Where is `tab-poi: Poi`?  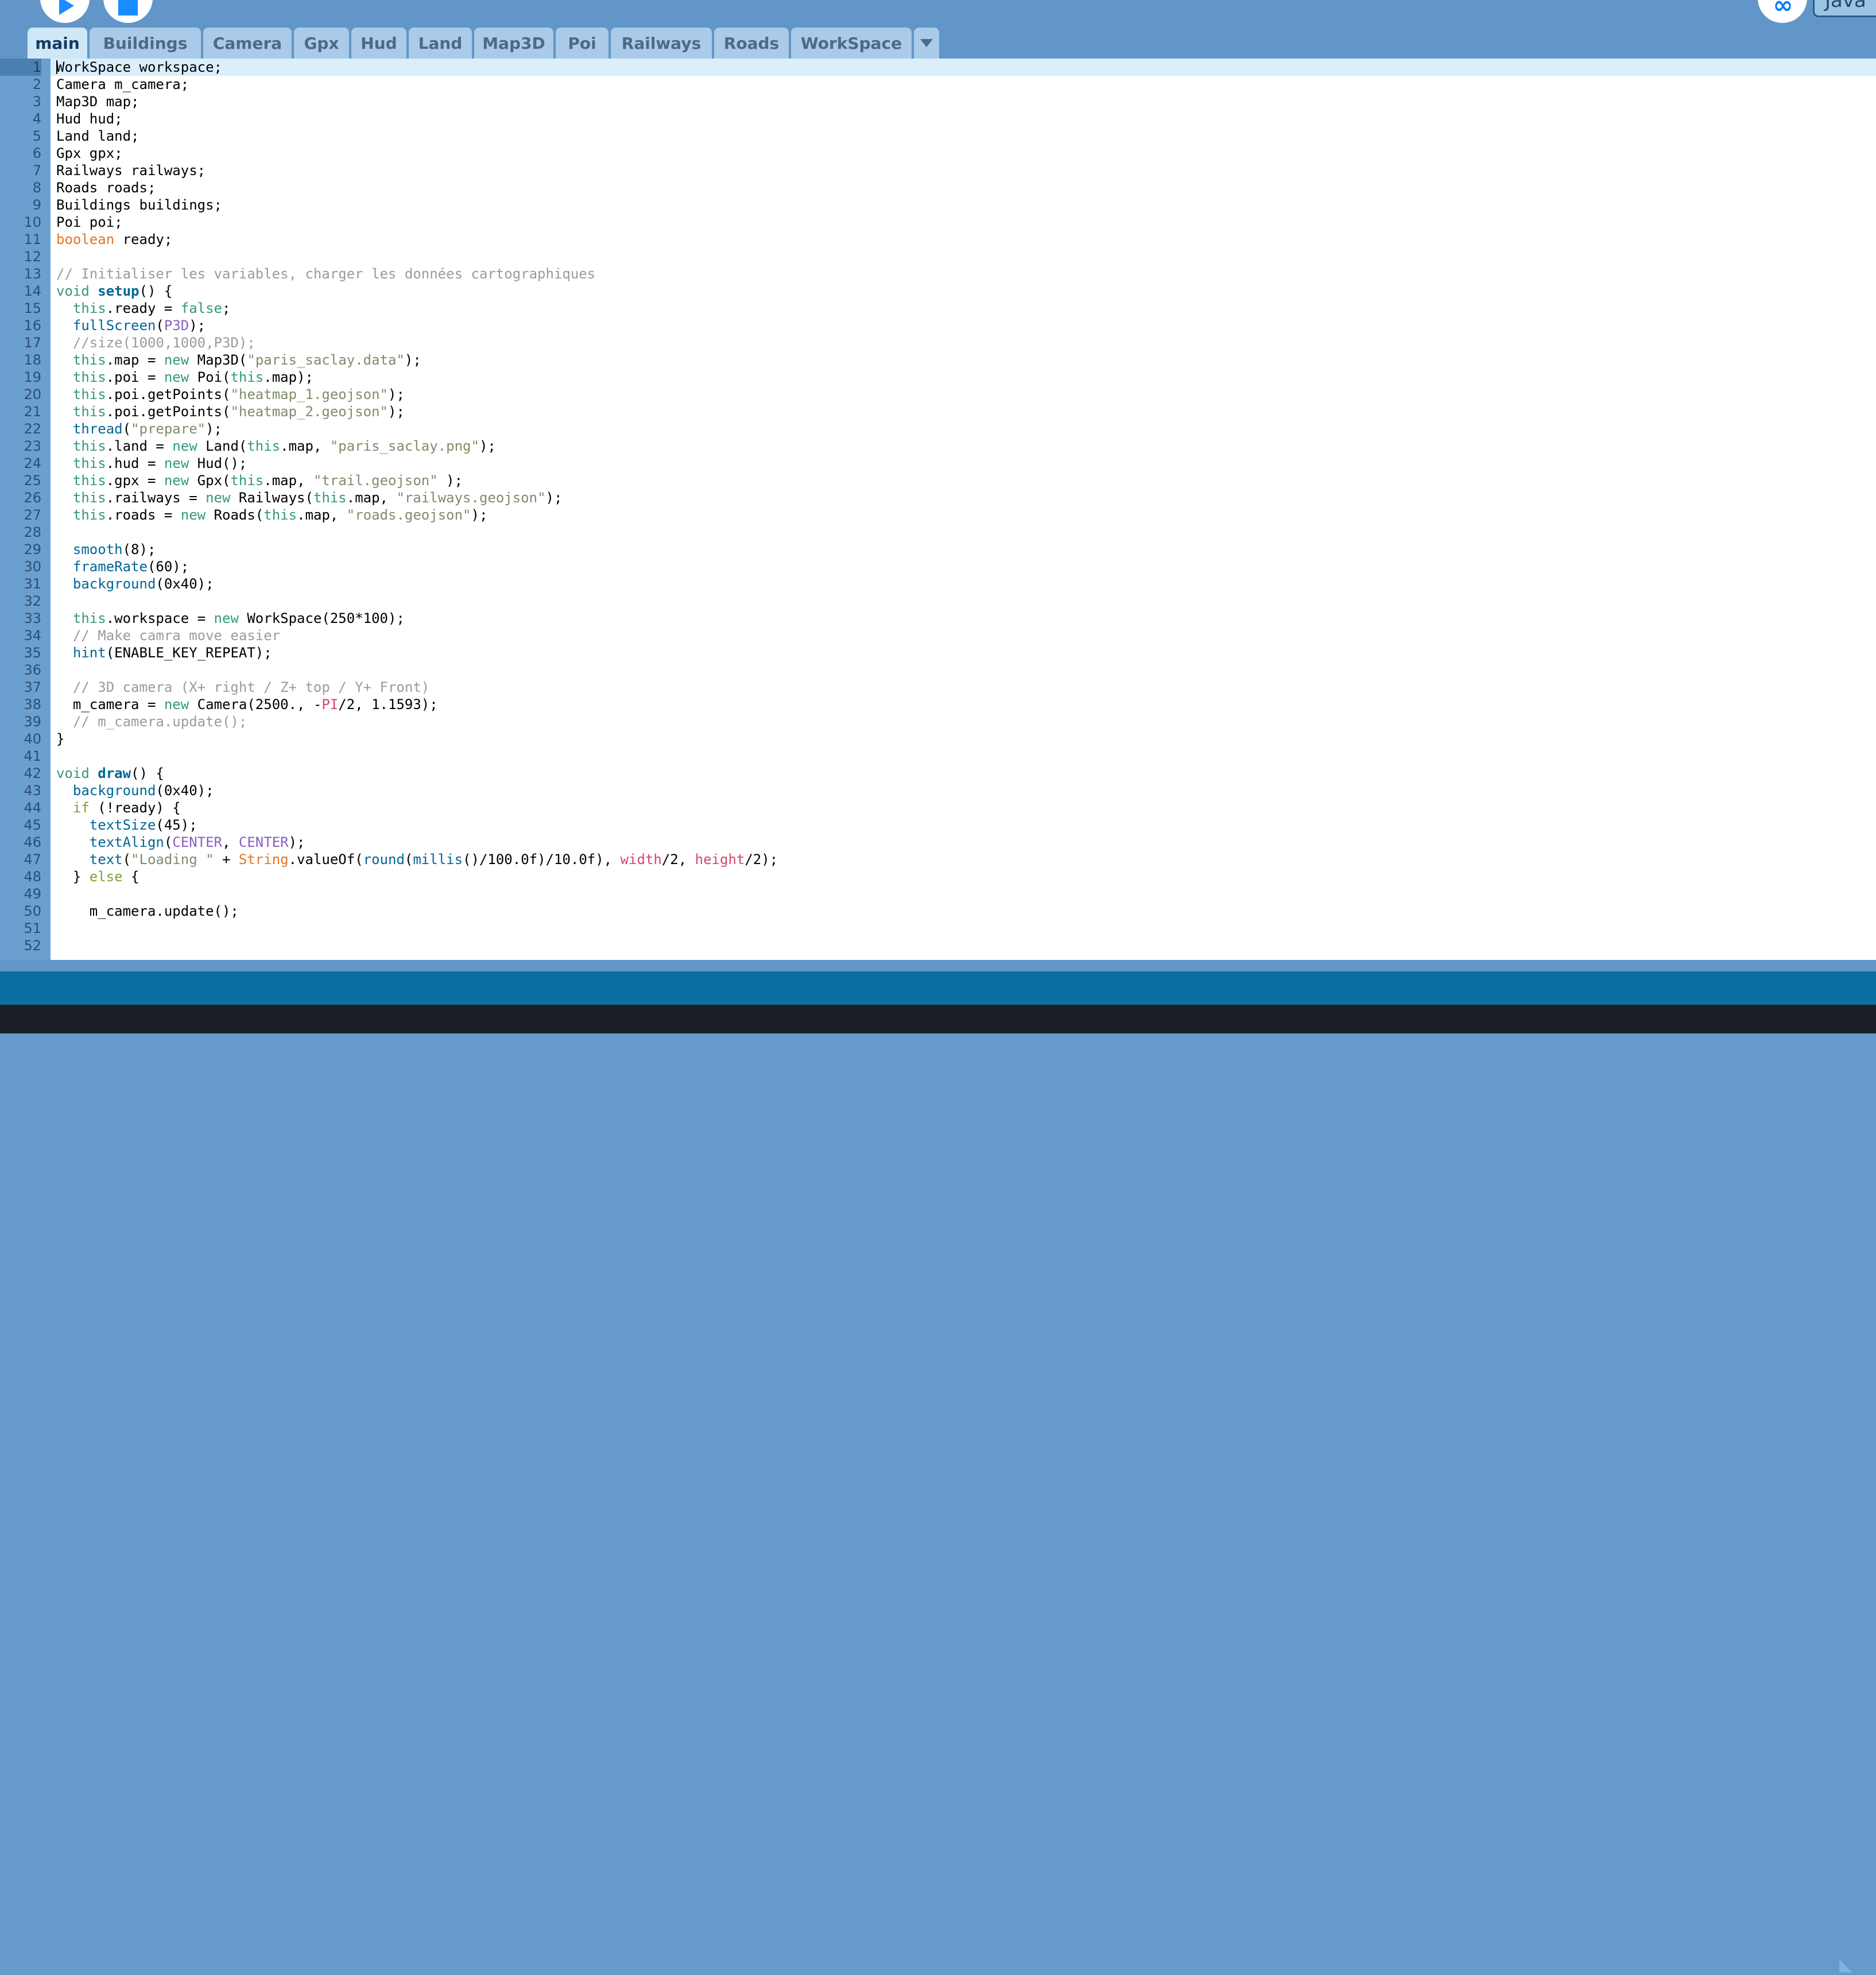 tab-poi: Poi is located at coordinates (582, 43).